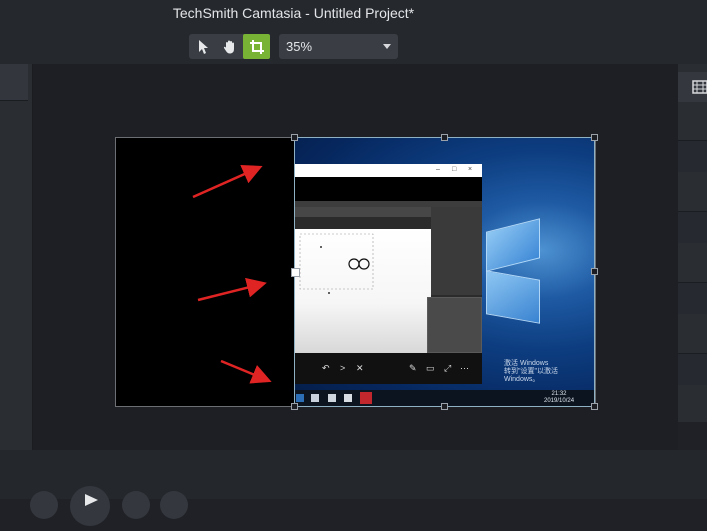 The height and width of the screenshot is (531, 707). What do you see at coordinates (699, 87) in the screenshot?
I see `film-strip-icon` at bounding box center [699, 87].